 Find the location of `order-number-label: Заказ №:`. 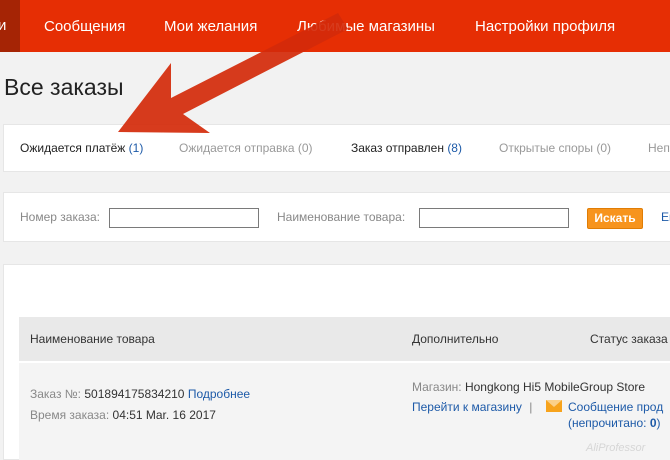

order-number-label: Заказ №: is located at coordinates (56, 394).